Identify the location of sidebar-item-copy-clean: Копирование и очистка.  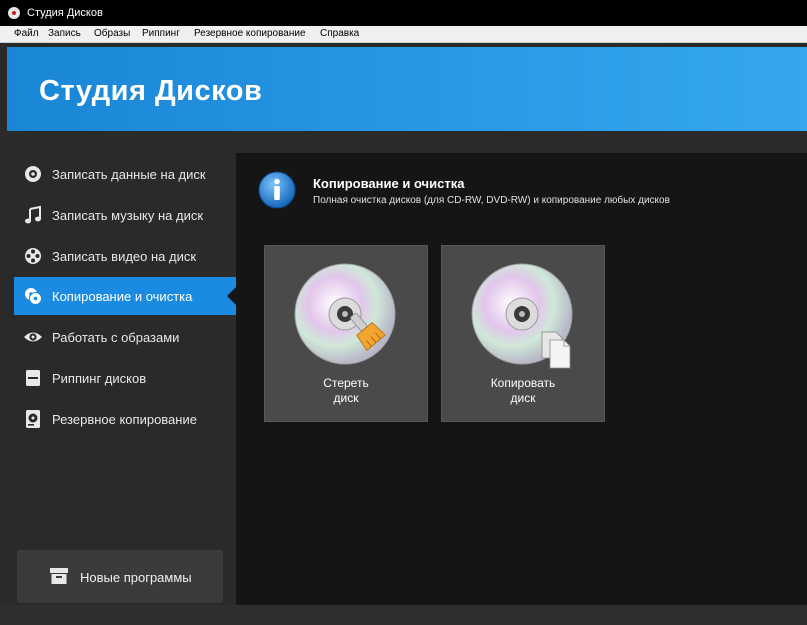
(125, 296).